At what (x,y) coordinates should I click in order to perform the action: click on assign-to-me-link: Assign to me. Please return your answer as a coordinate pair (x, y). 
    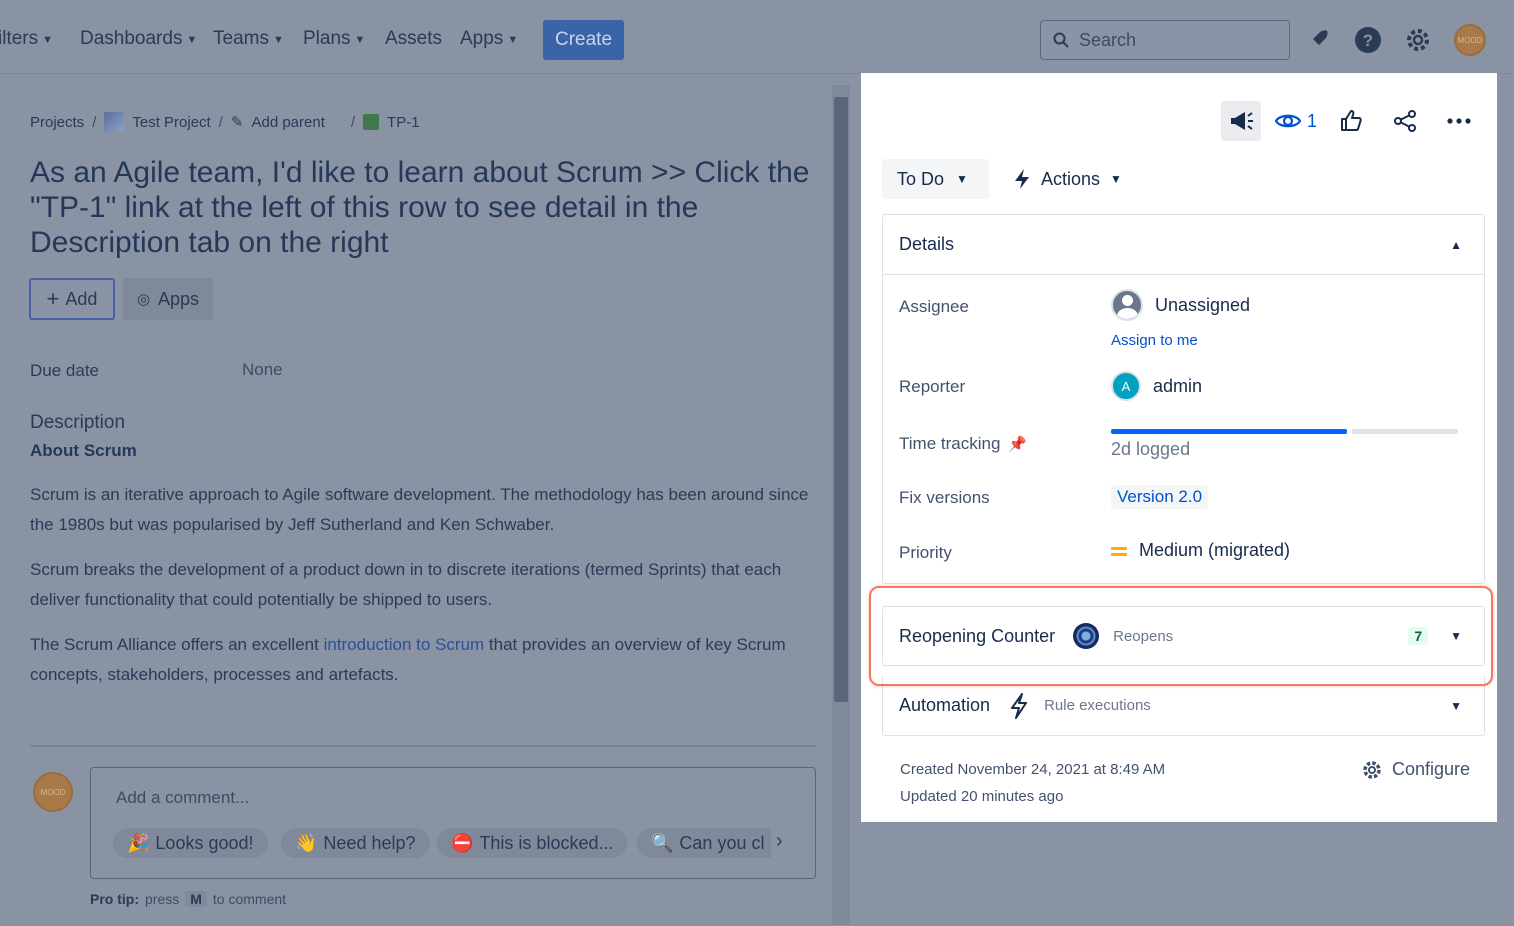
    Looking at the image, I should click on (1154, 340).